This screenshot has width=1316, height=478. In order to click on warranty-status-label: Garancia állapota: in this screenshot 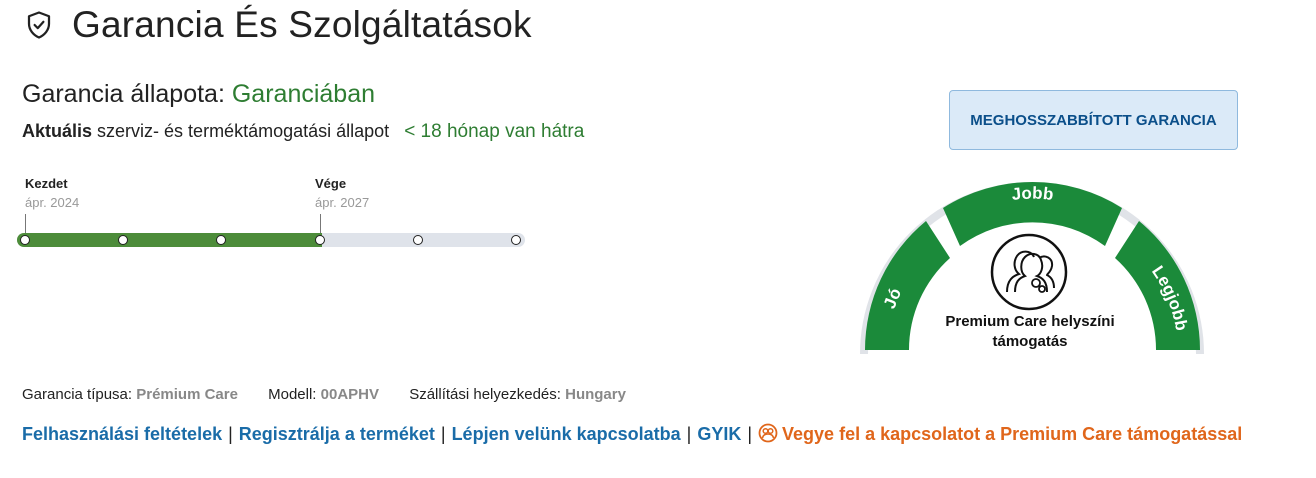, I will do `click(123, 94)`.